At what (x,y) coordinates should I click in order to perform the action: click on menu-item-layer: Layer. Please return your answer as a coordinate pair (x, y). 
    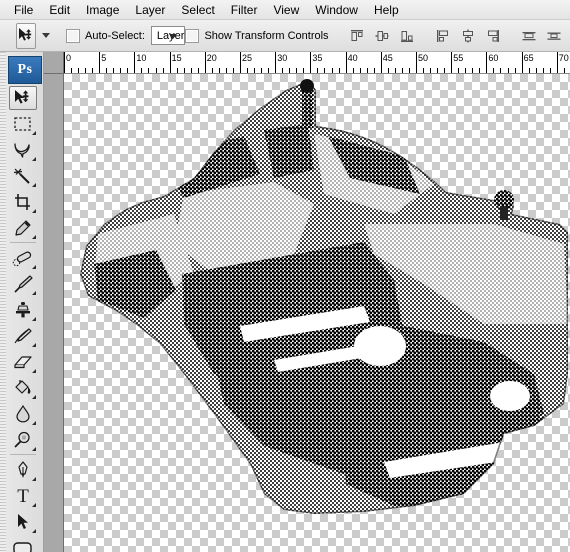
    Looking at the image, I should click on (150, 10).